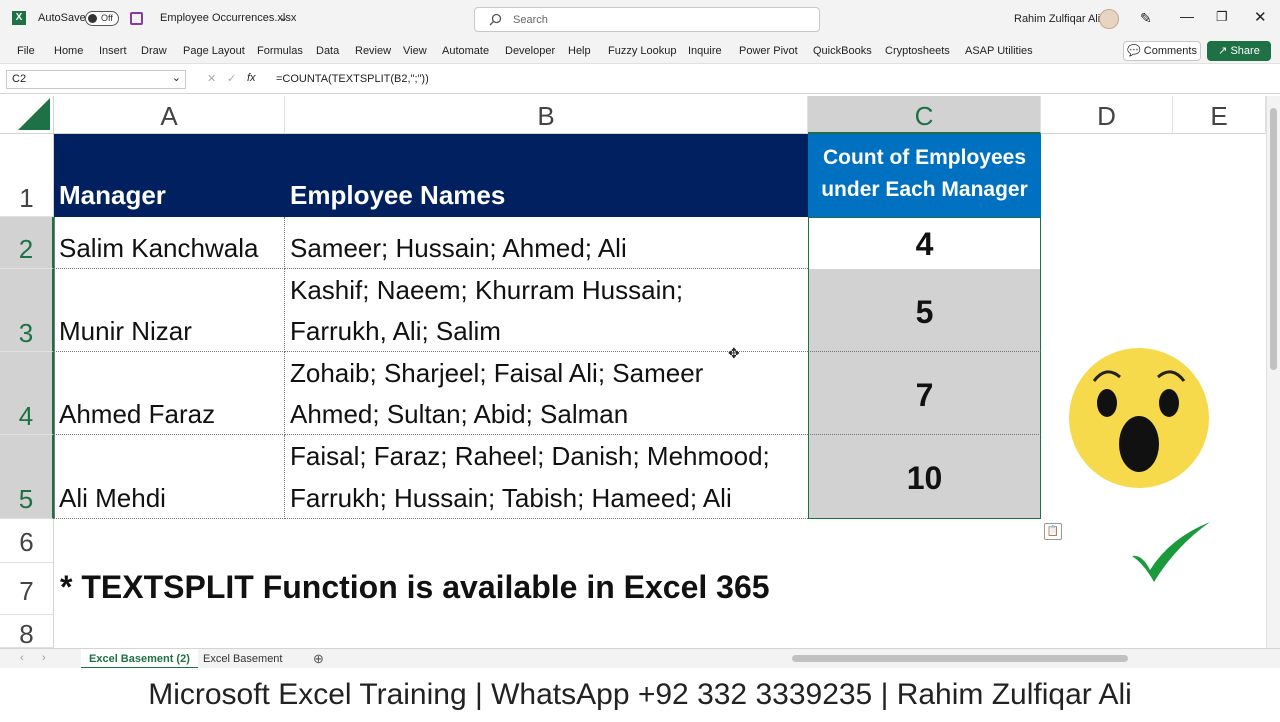 The width and height of the screenshot is (1280, 722). What do you see at coordinates (497, 373) in the screenshot?
I see `employee-names-line1: Zohaib; Sharjeel; Faisal Ali; Sameer` at bounding box center [497, 373].